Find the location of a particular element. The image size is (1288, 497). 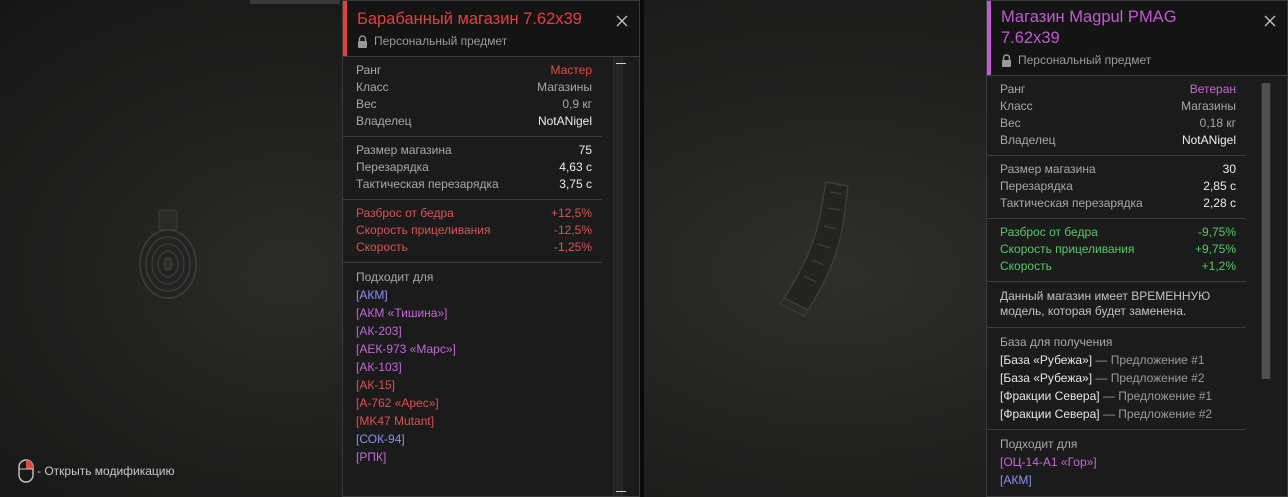

compatible-weapon-link: [АЕК-973 «Марс»] is located at coordinates (474, 349).